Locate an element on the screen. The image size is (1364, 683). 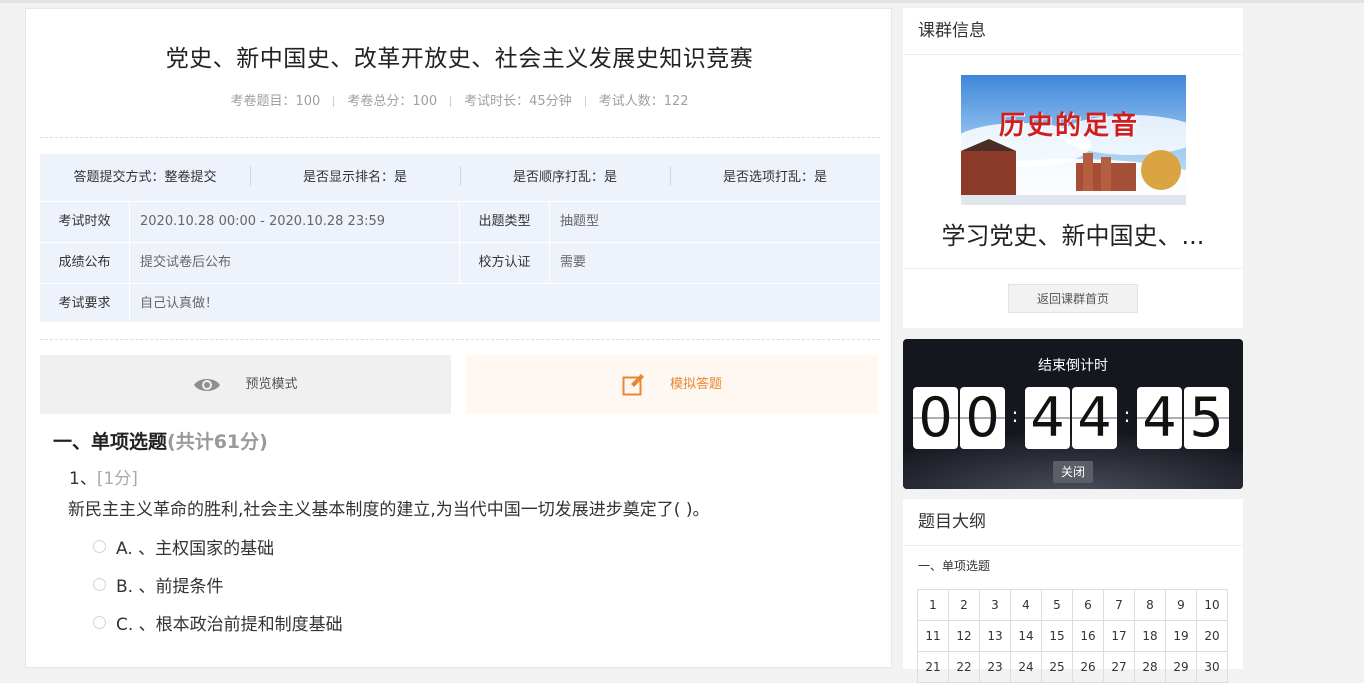
setting-submit-mode: 答题提交方式：整卷提交 is located at coordinates (145, 177).